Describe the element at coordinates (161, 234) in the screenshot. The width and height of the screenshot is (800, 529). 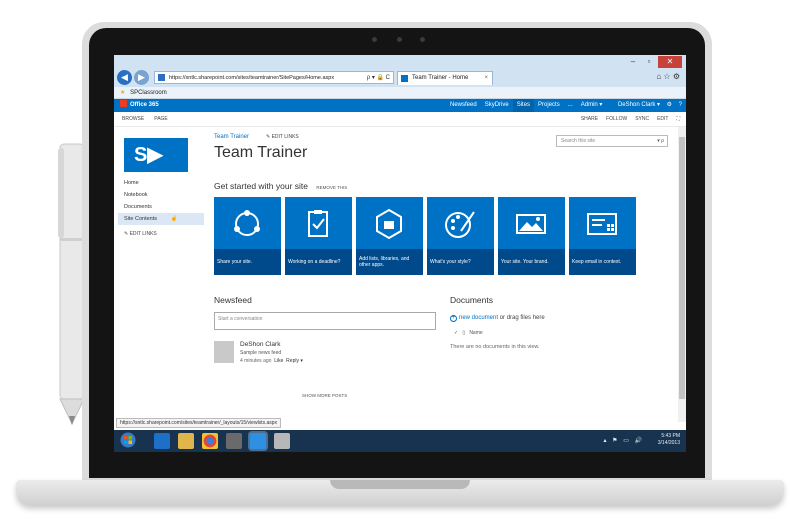
I see `quicklaunch-edit-links: ✎ EDIT LINKS` at that location.